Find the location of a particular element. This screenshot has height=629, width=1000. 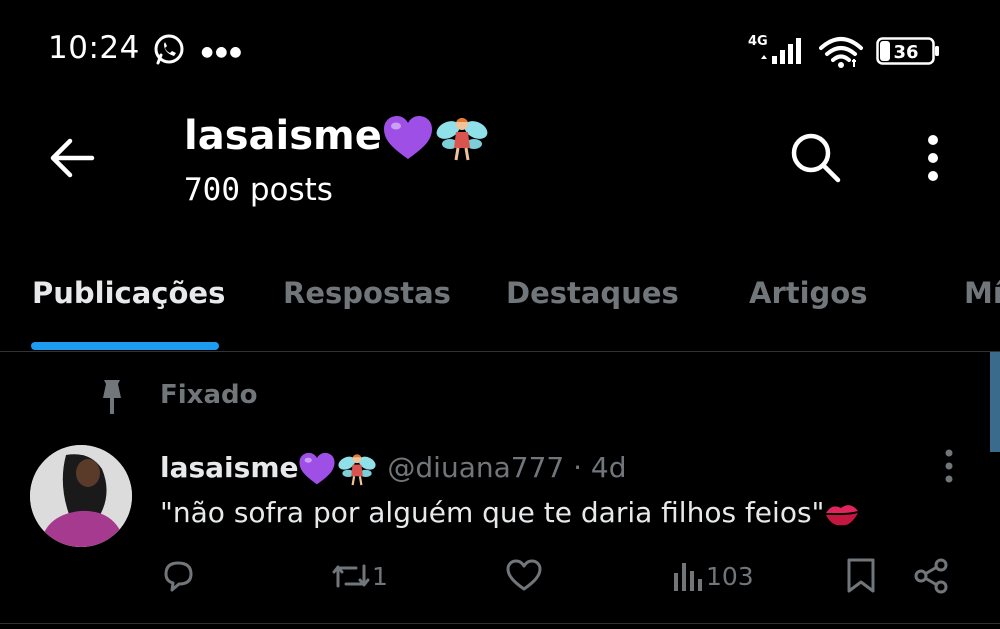

tab-artigos: Artigos is located at coordinates (808, 293).